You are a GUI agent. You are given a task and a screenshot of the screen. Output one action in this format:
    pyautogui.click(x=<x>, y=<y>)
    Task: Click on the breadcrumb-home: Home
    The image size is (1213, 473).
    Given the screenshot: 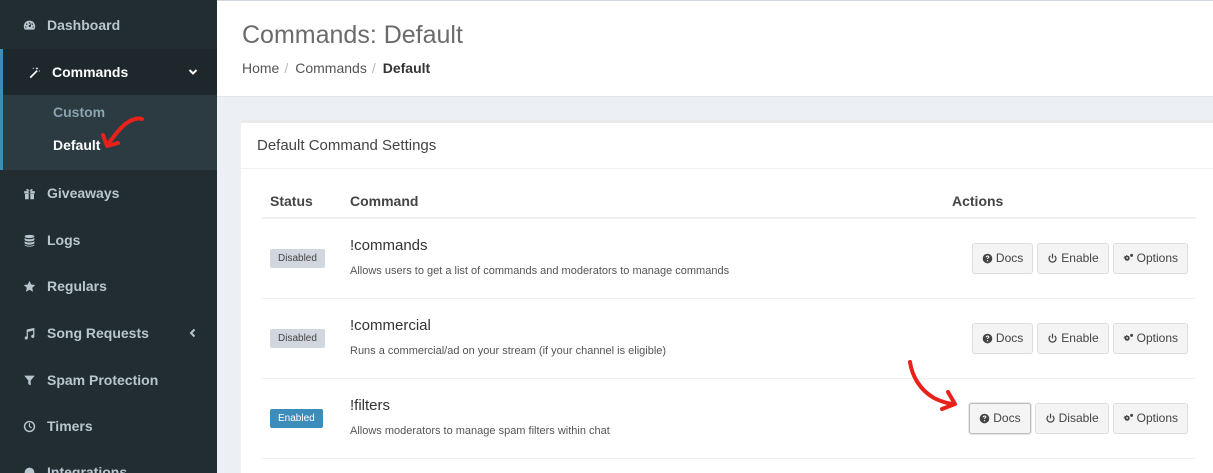 What is the action you would take?
    pyautogui.click(x=260, y=68)
    